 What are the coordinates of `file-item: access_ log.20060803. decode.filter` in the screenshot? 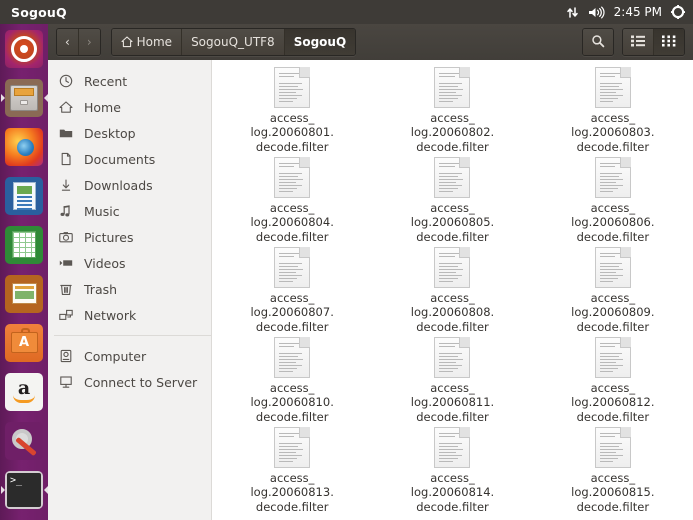 It's located at (613, 109).